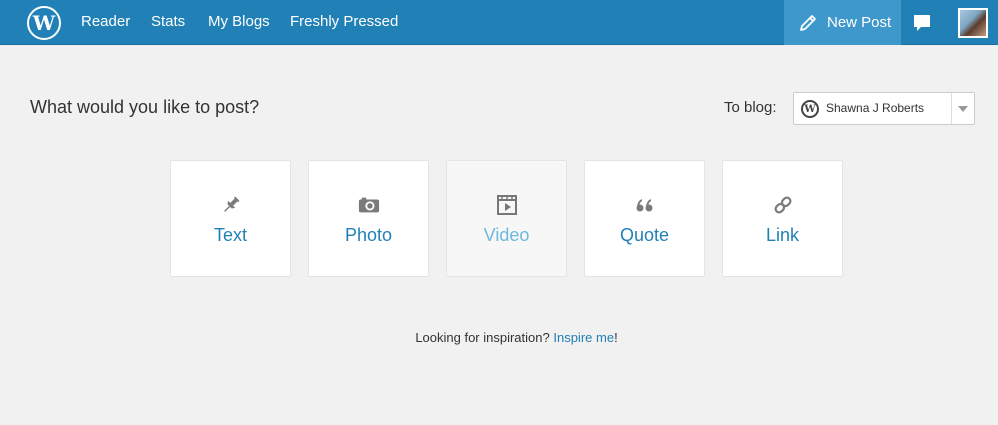 The image size is (998, 425). Describe the element at coordinates (875, 108) in the screenshot. I see `selected-blog: Shawna J Roberts` at that location.